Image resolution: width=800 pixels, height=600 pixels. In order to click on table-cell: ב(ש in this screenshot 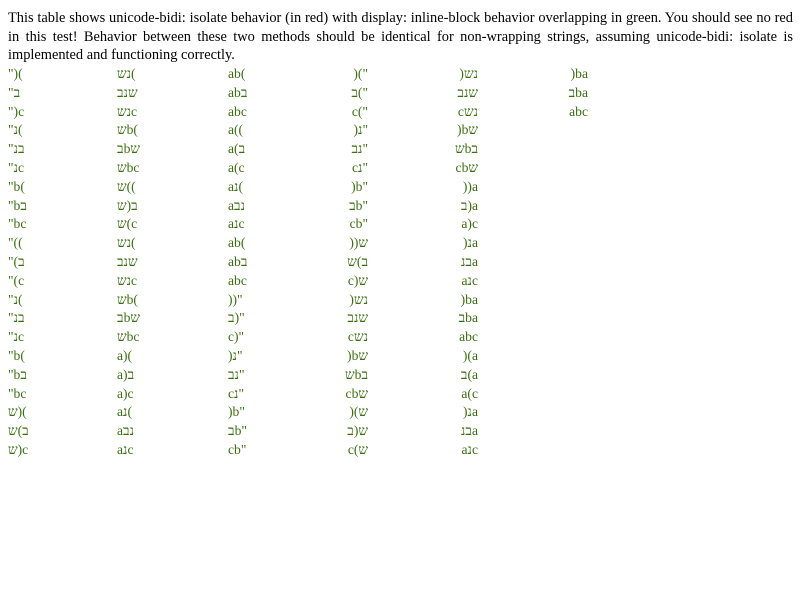, I will do `click(127, 205)`.